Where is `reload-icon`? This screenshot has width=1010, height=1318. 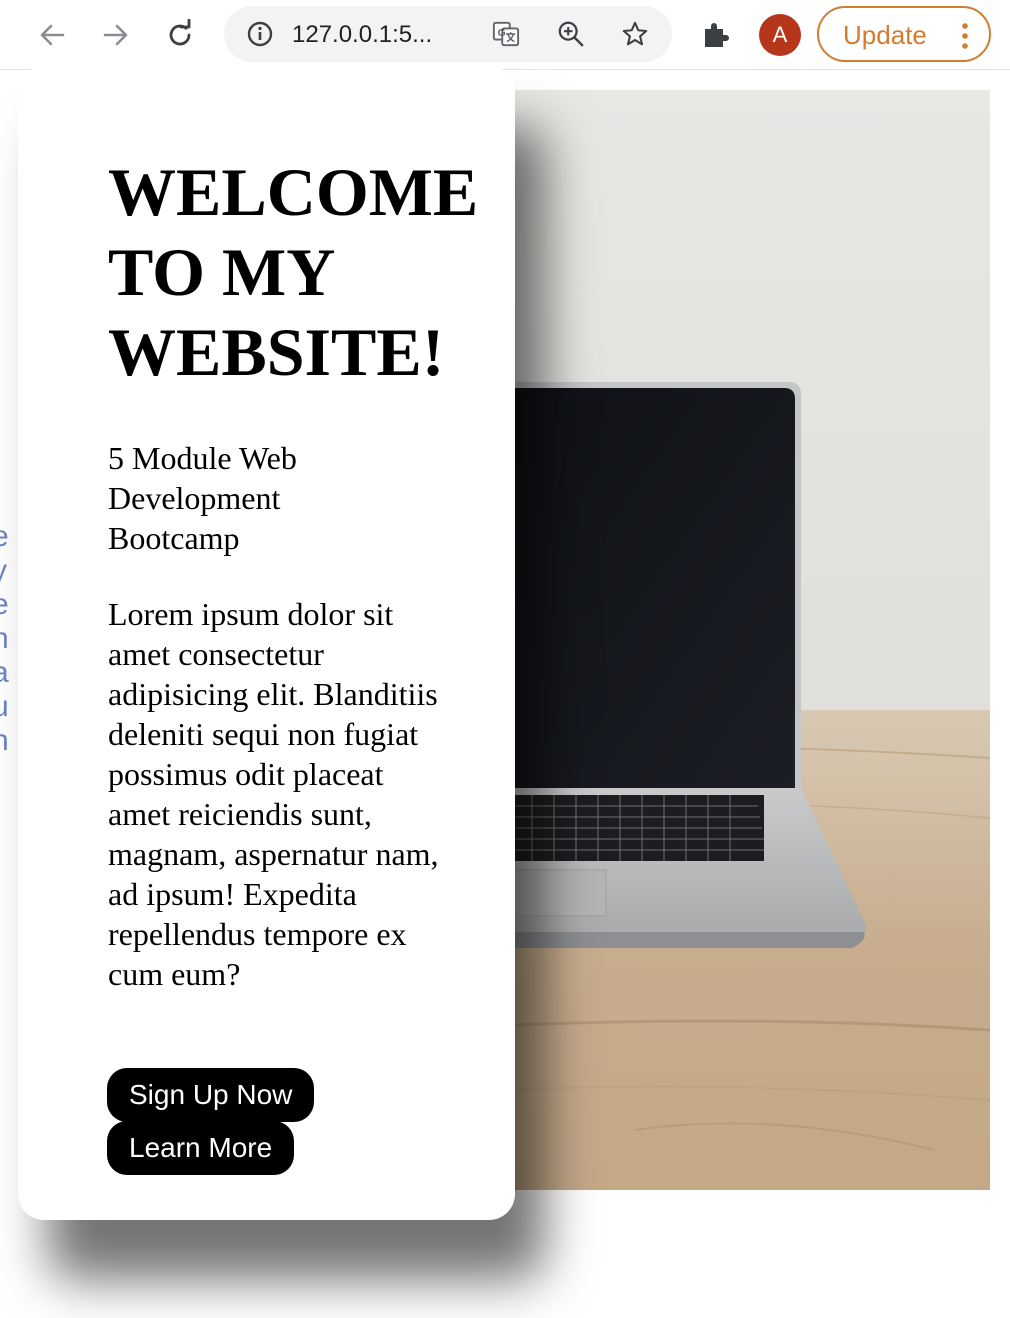 reload-icon is located at coordinates (180, 32).